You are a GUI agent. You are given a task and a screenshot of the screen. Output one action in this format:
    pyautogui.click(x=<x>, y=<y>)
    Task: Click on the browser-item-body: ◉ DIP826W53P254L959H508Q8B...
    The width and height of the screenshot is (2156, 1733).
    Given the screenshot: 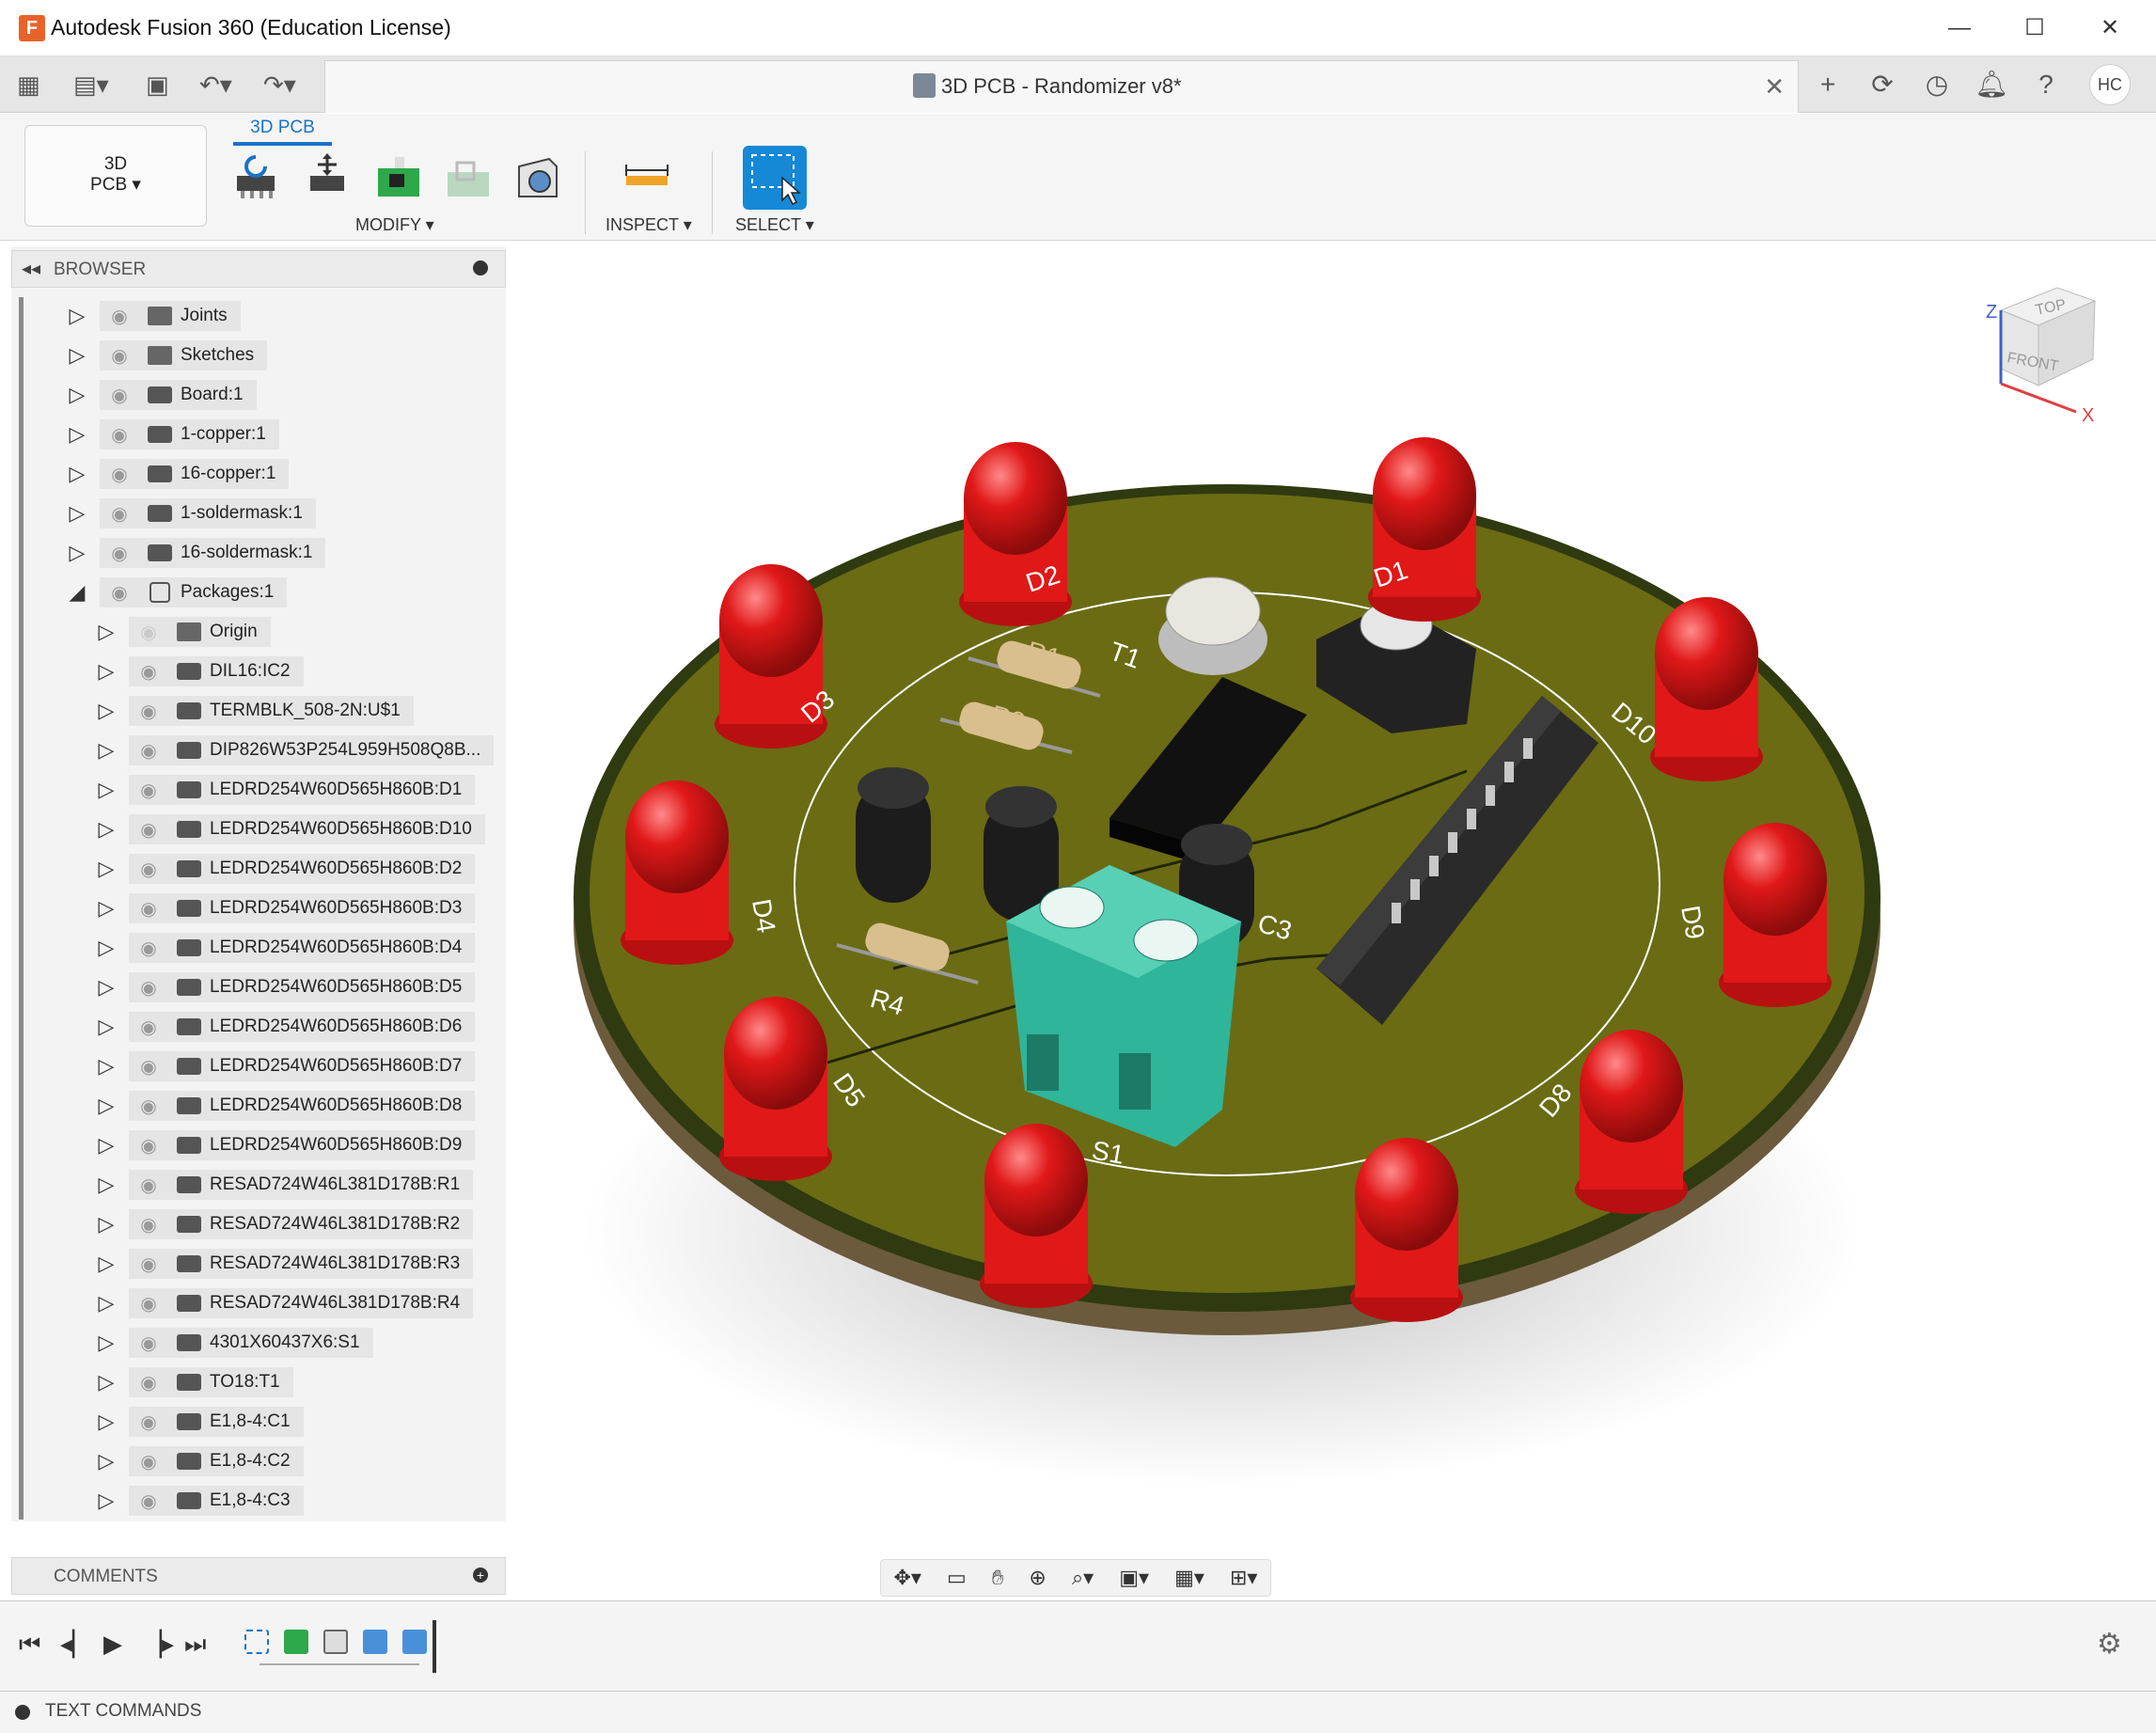 What is the action you would take?
    pyautogui.click(x=312, y=750)
    